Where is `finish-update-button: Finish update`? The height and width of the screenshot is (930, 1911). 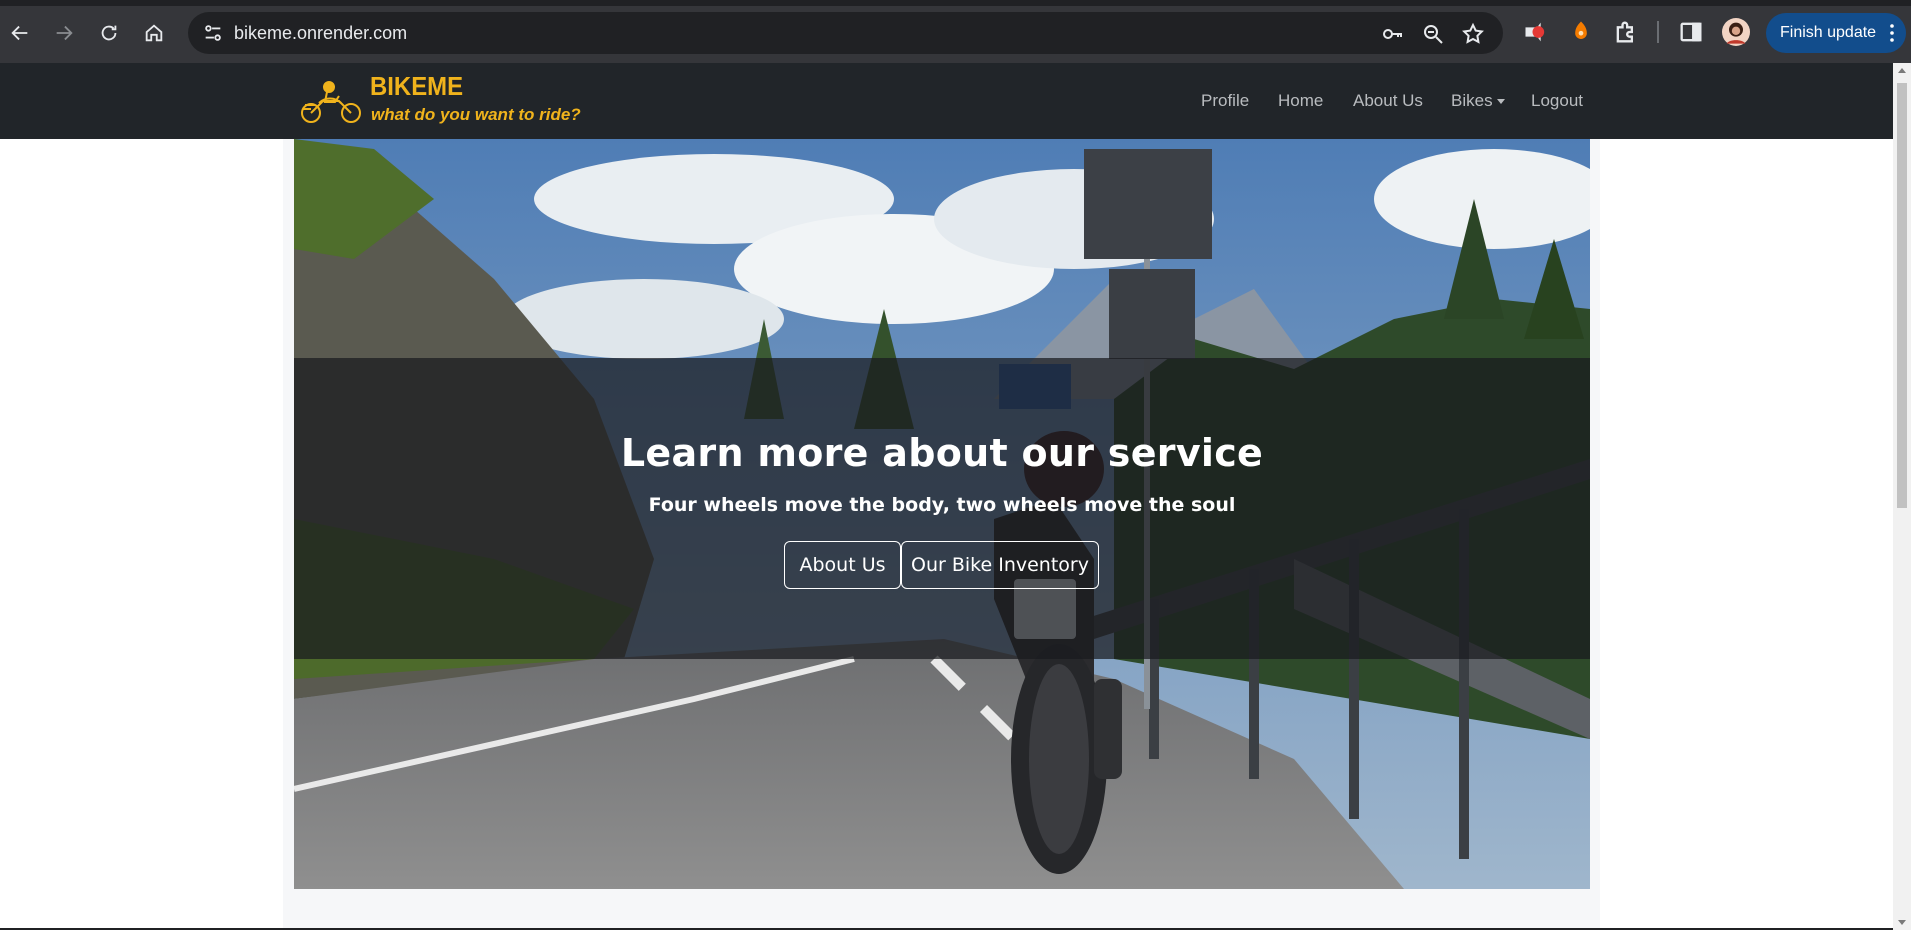
finish-update-button: Finish update is located at coordinates (1836, 33).